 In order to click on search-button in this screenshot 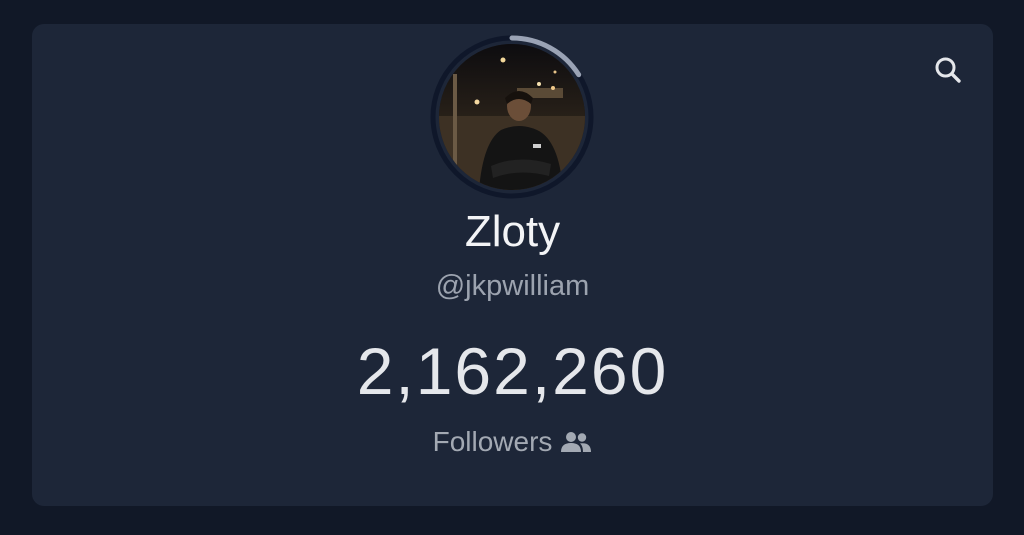, I will do `click(948, 70)`.